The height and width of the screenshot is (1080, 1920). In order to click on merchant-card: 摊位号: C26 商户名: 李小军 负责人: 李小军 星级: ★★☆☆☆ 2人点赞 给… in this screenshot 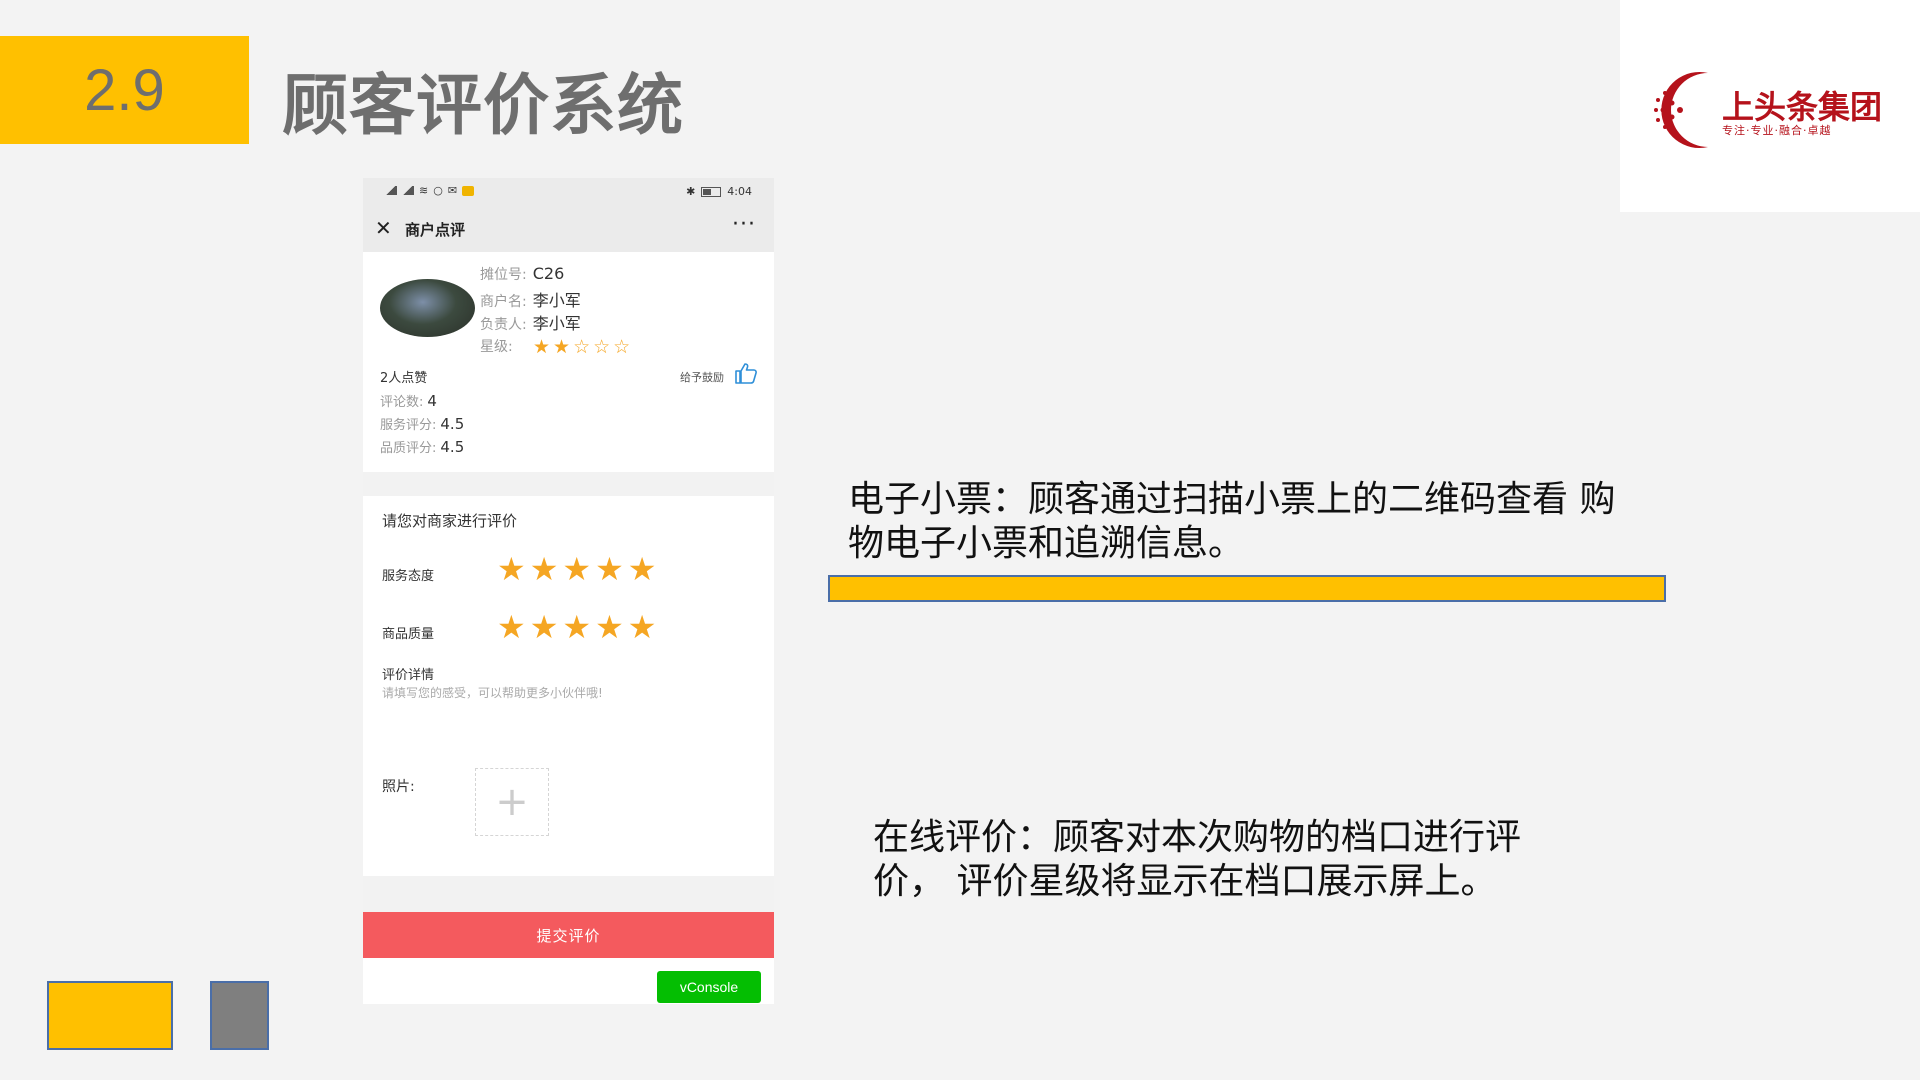, I will do `click(568, 362)`.